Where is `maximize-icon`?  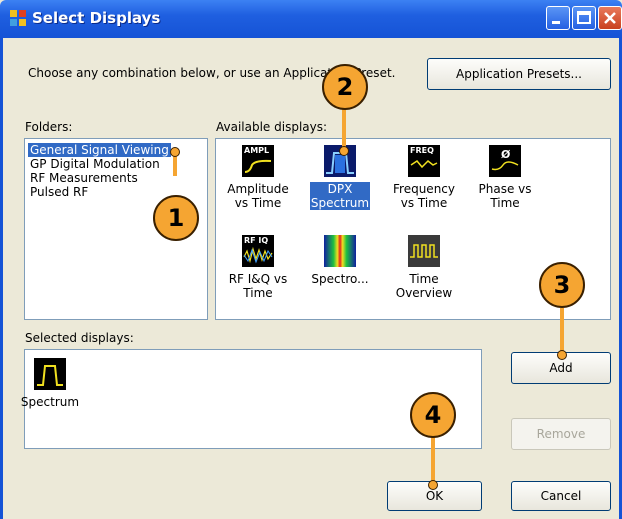
maximize-icon is located at coordinates (584, 17).